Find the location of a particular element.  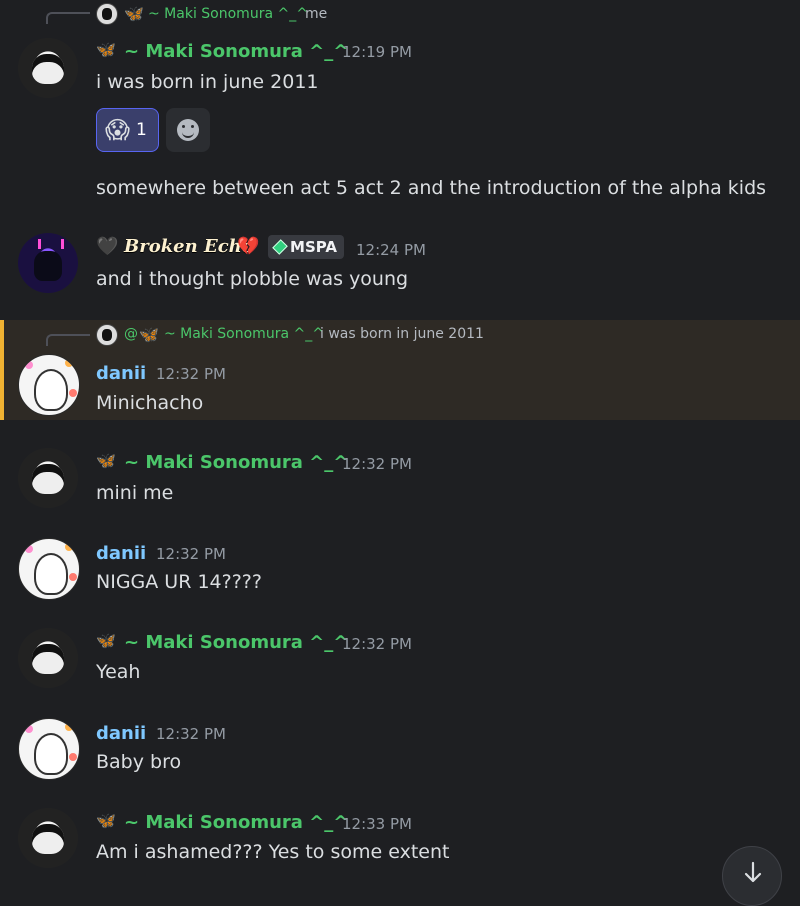

add-reaction-icon is located at coordinates (188, 130).